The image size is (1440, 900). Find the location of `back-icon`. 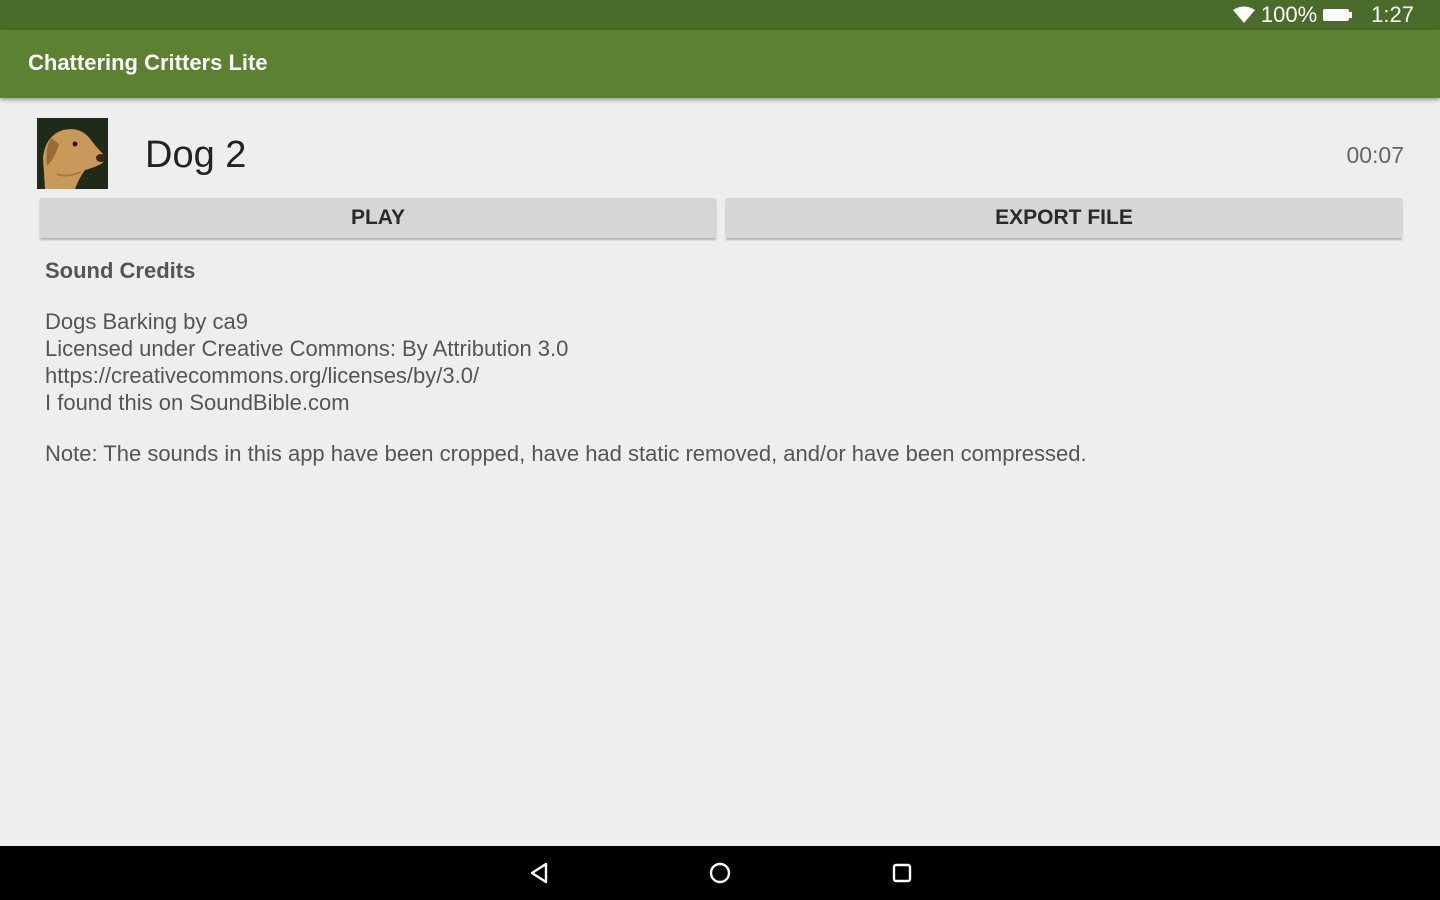

back-icon is located at coordinates (539, 873).